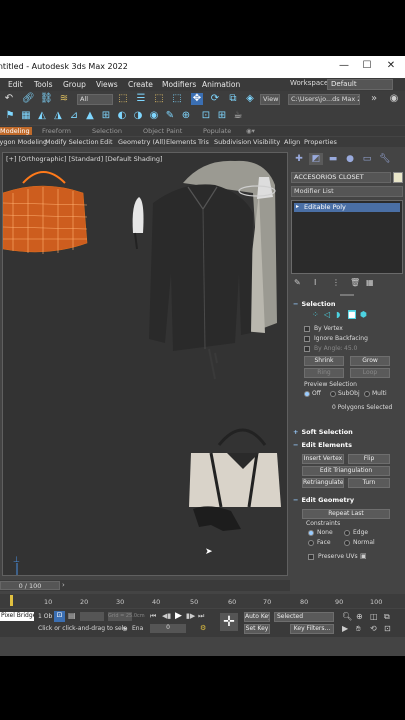  What do you see at coordinates (369, 459) in the screenshot?
I see `flip-button: Flip` at bounding box center [369, 459].